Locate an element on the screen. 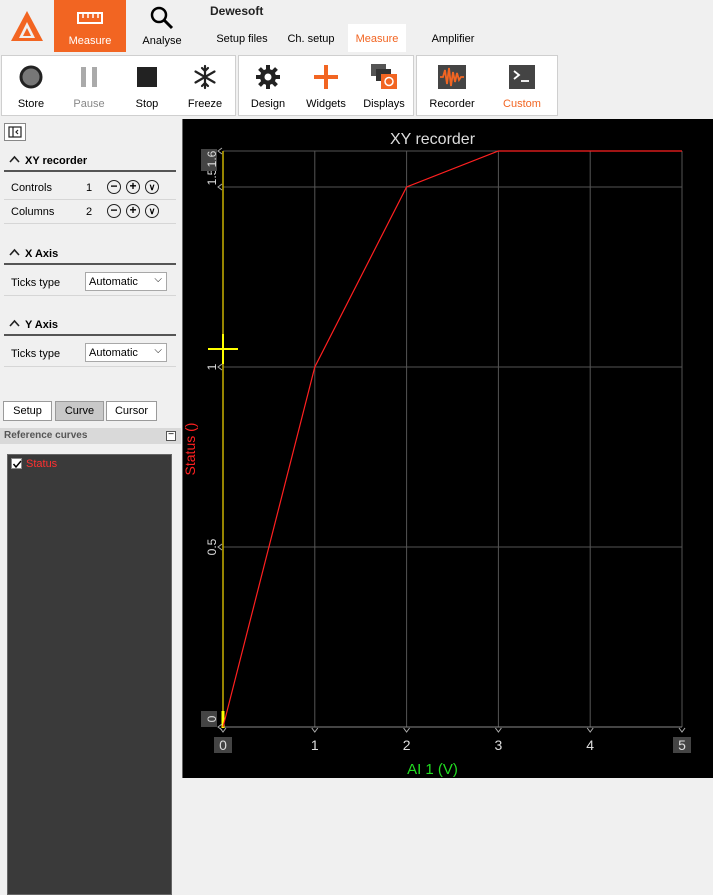 This screenshot has width=713, height=895. toolbar-group-acquisition: Store Pause Stop Freeze is located at coordinates (118, 85).